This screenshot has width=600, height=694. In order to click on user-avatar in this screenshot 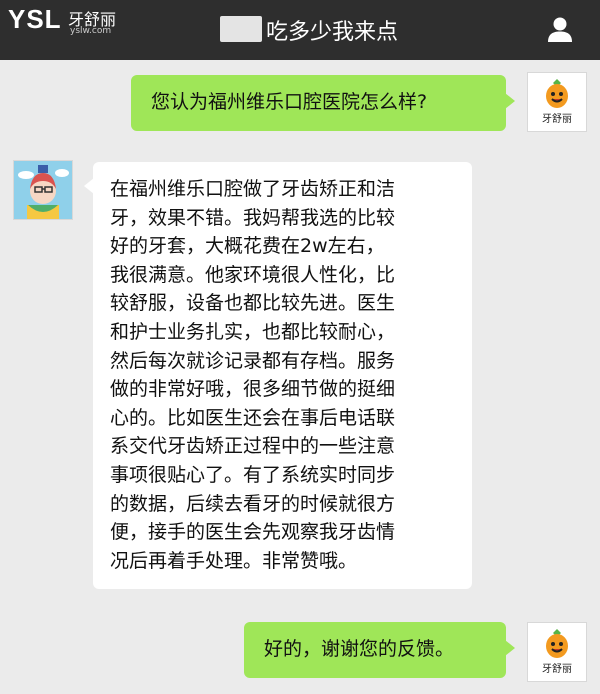, I will do `click(43, 190)`.